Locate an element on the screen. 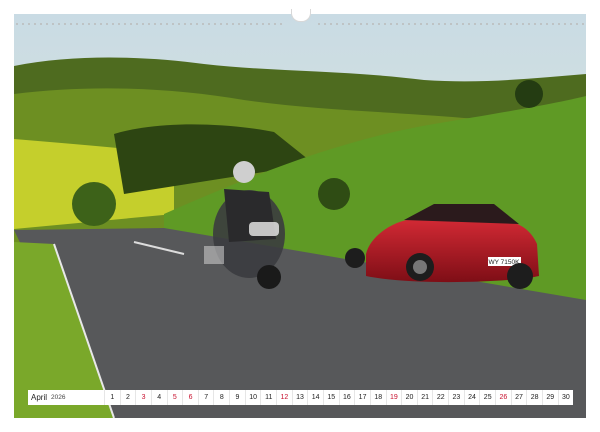 Image resolution: width=600 pixels, height=432 pixels. calendar-day: 29 is located at coordinates (549, 397).